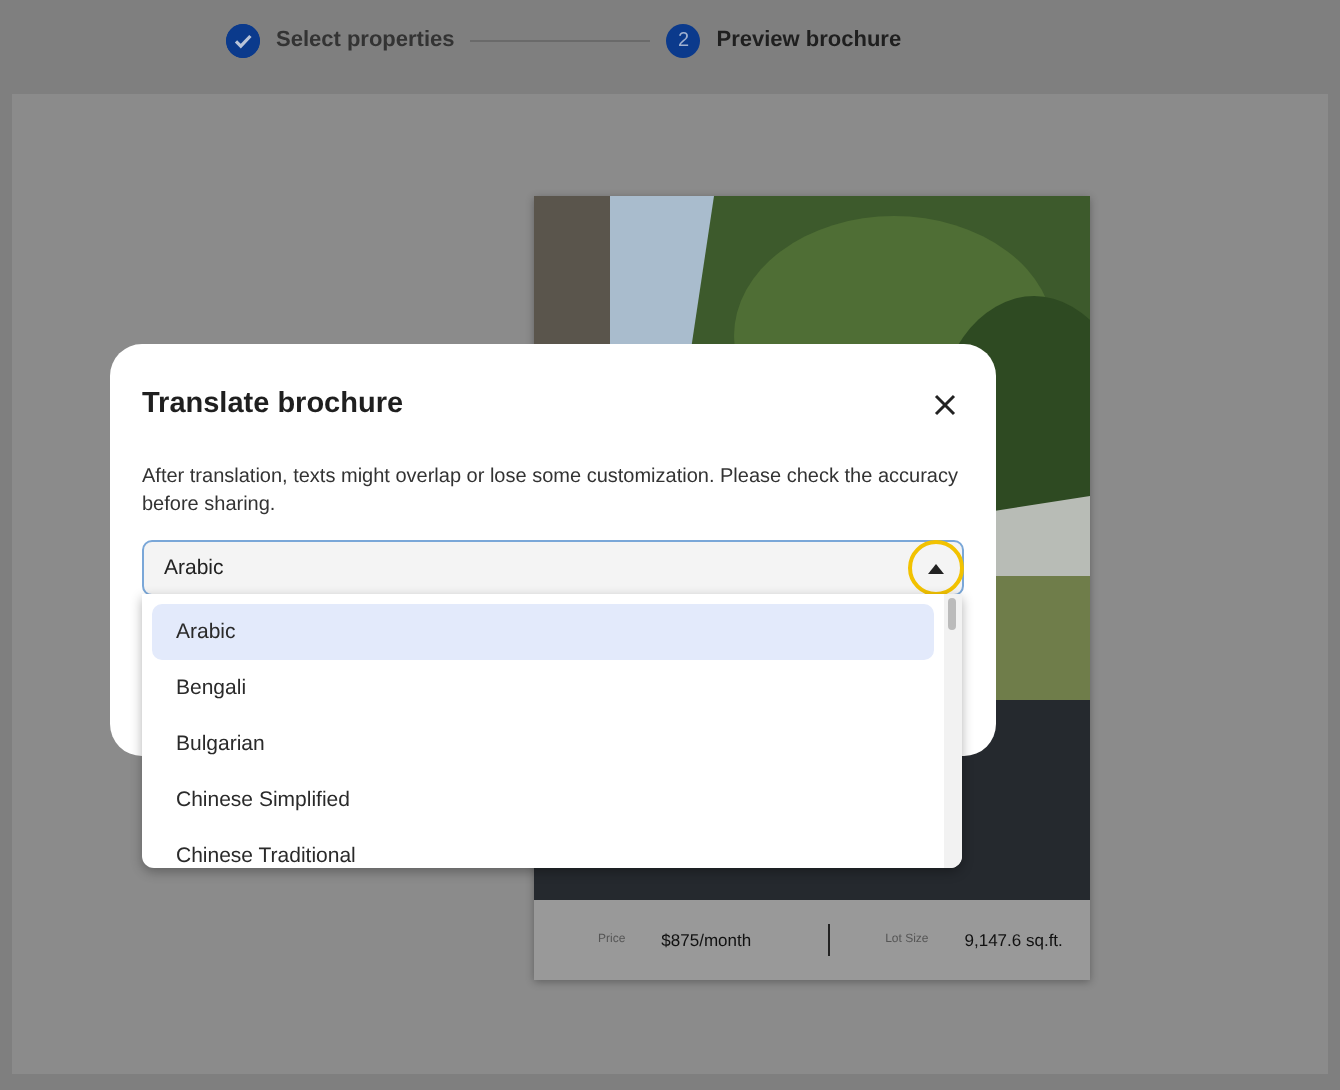  Describe the element at coordinates (953, 731) in the screenshot. I see `scrollbar` at that location.